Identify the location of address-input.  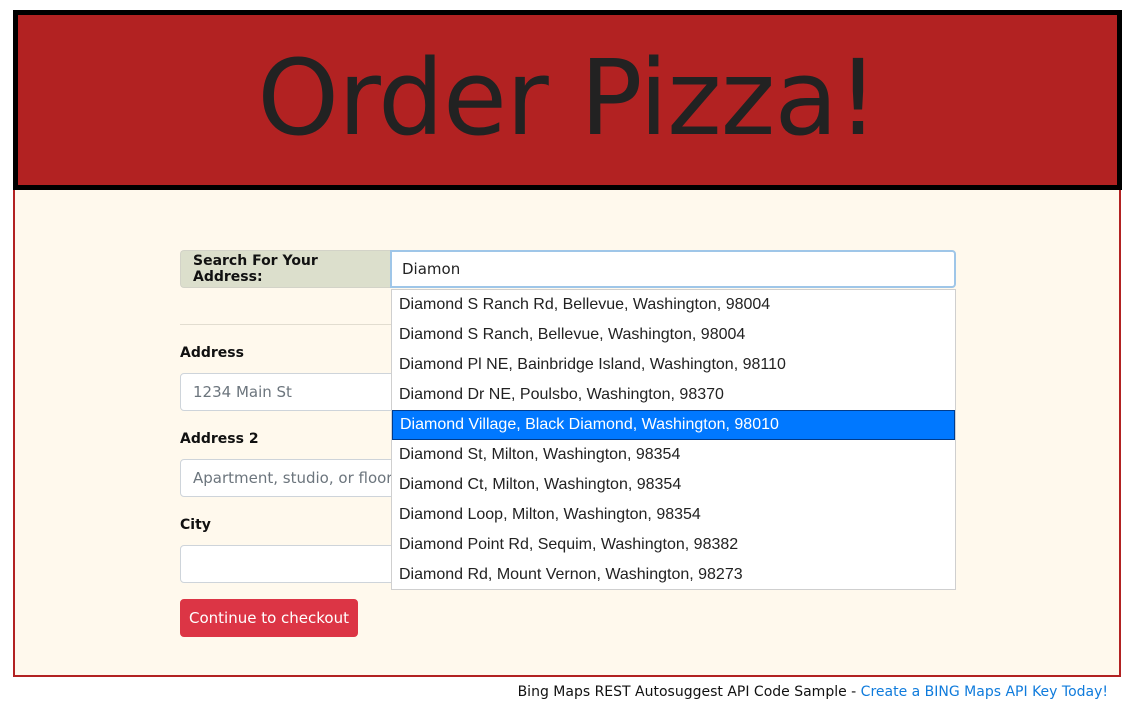
(300, 392).